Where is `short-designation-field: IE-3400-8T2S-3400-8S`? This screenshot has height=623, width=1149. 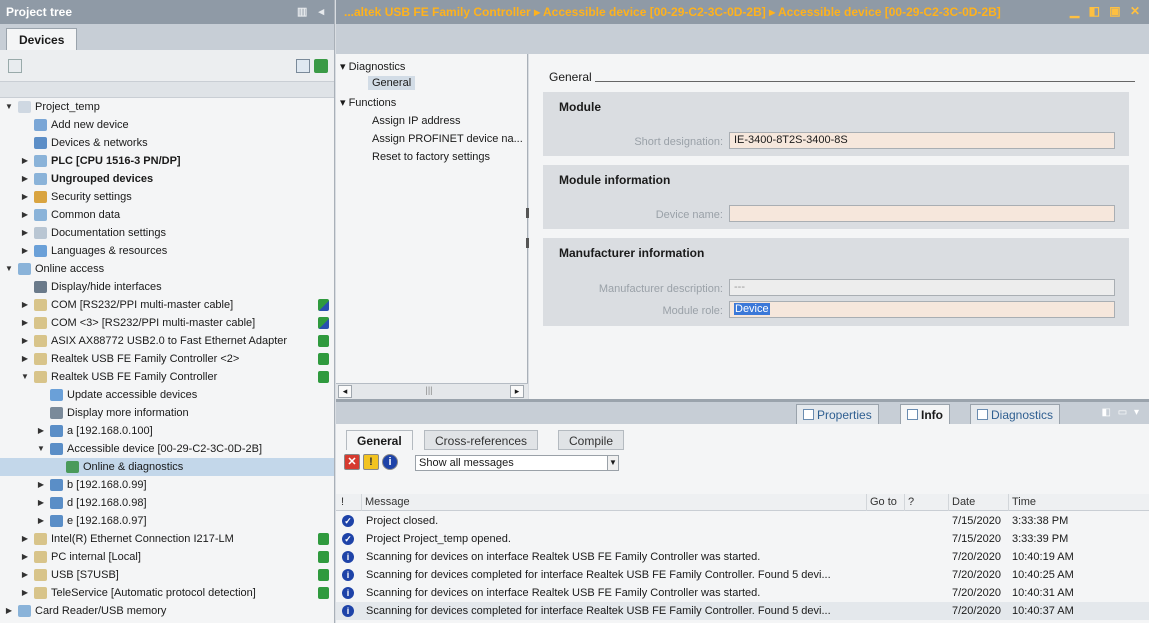
short-designation-field: IE-3400-8T2S-3400-8S is located at coordinates (922, 140).